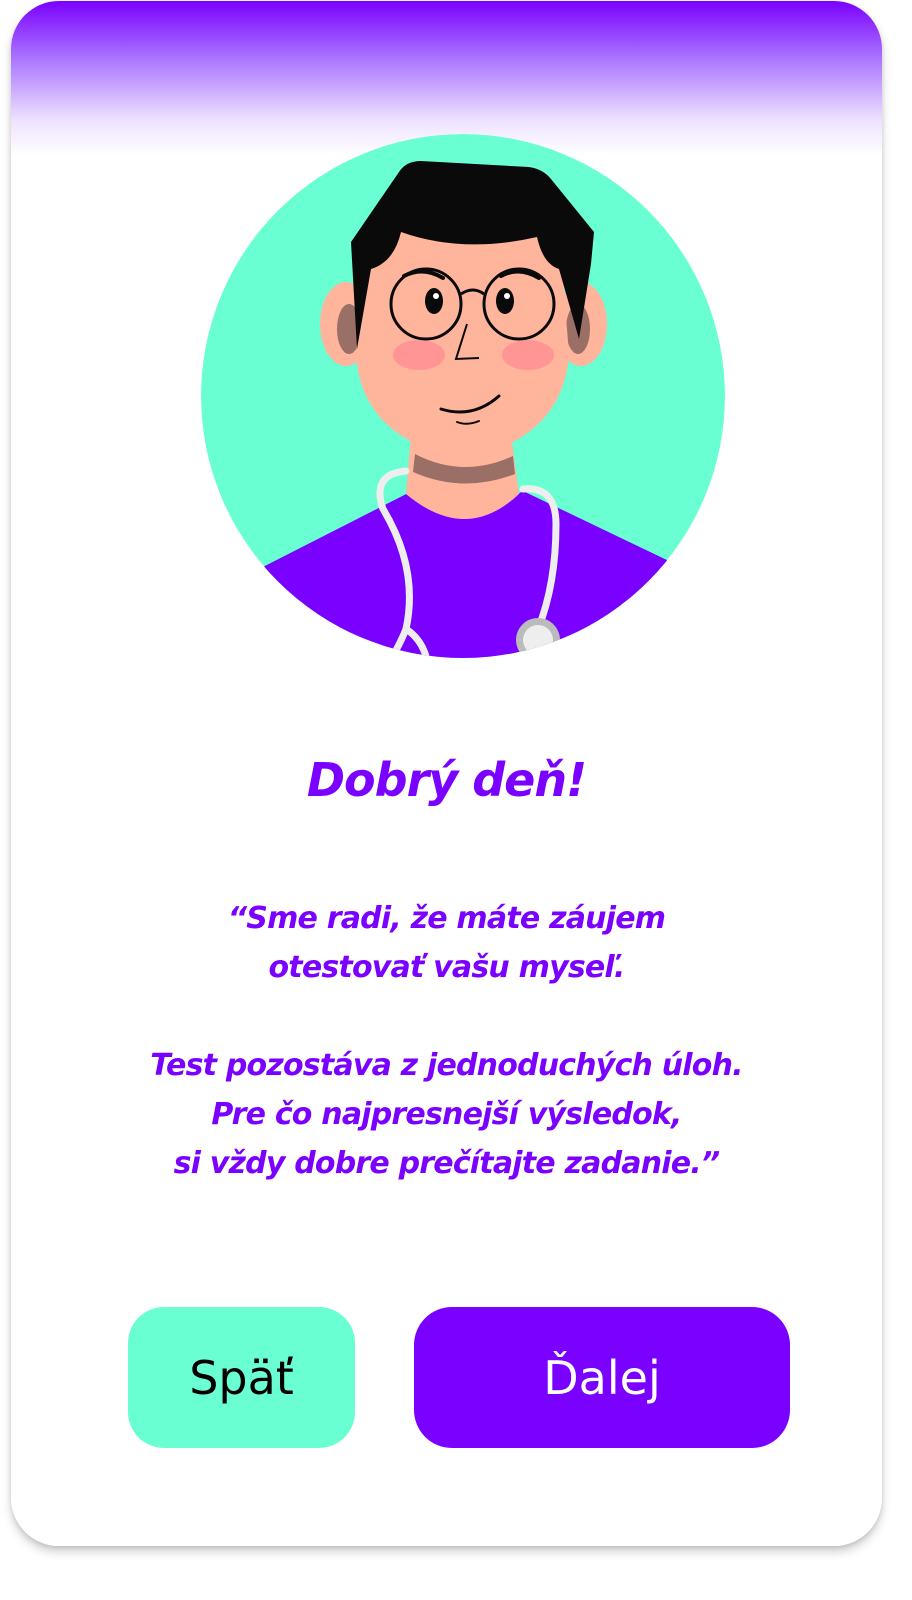  I want to click on message-line: Pre čo najpresnejší výsledok,, so click(446, 1114).